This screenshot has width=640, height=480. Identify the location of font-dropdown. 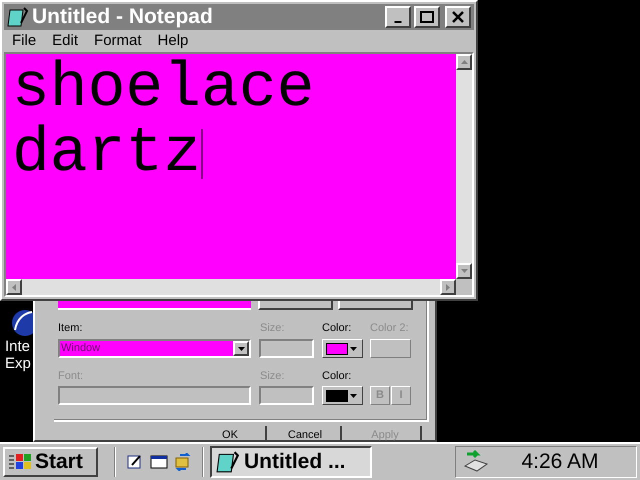
(154, 395).